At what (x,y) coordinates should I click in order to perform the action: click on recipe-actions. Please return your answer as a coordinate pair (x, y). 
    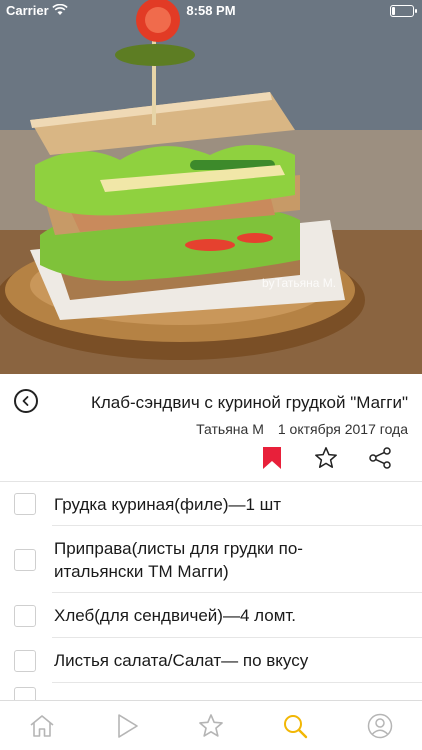
    Looking at the image, I should click on (326, 458).